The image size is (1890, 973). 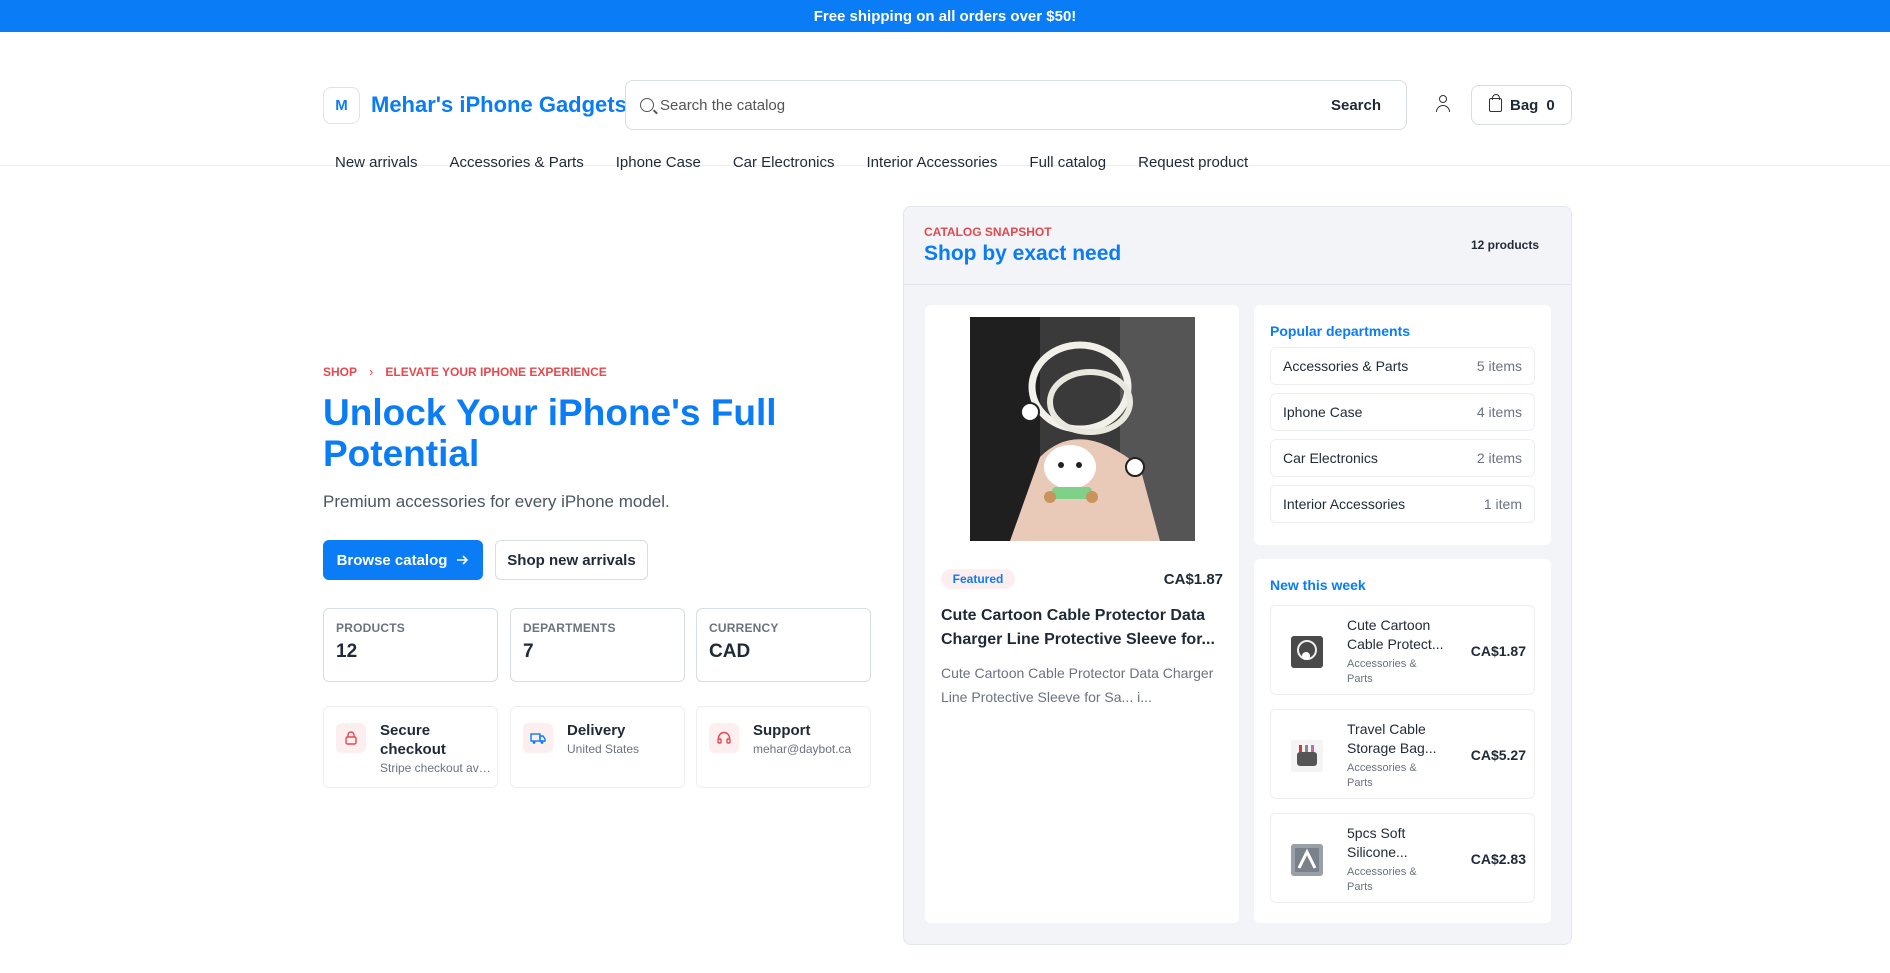 I want to click on department-count: 5 items, so click(x=1499, y=366).